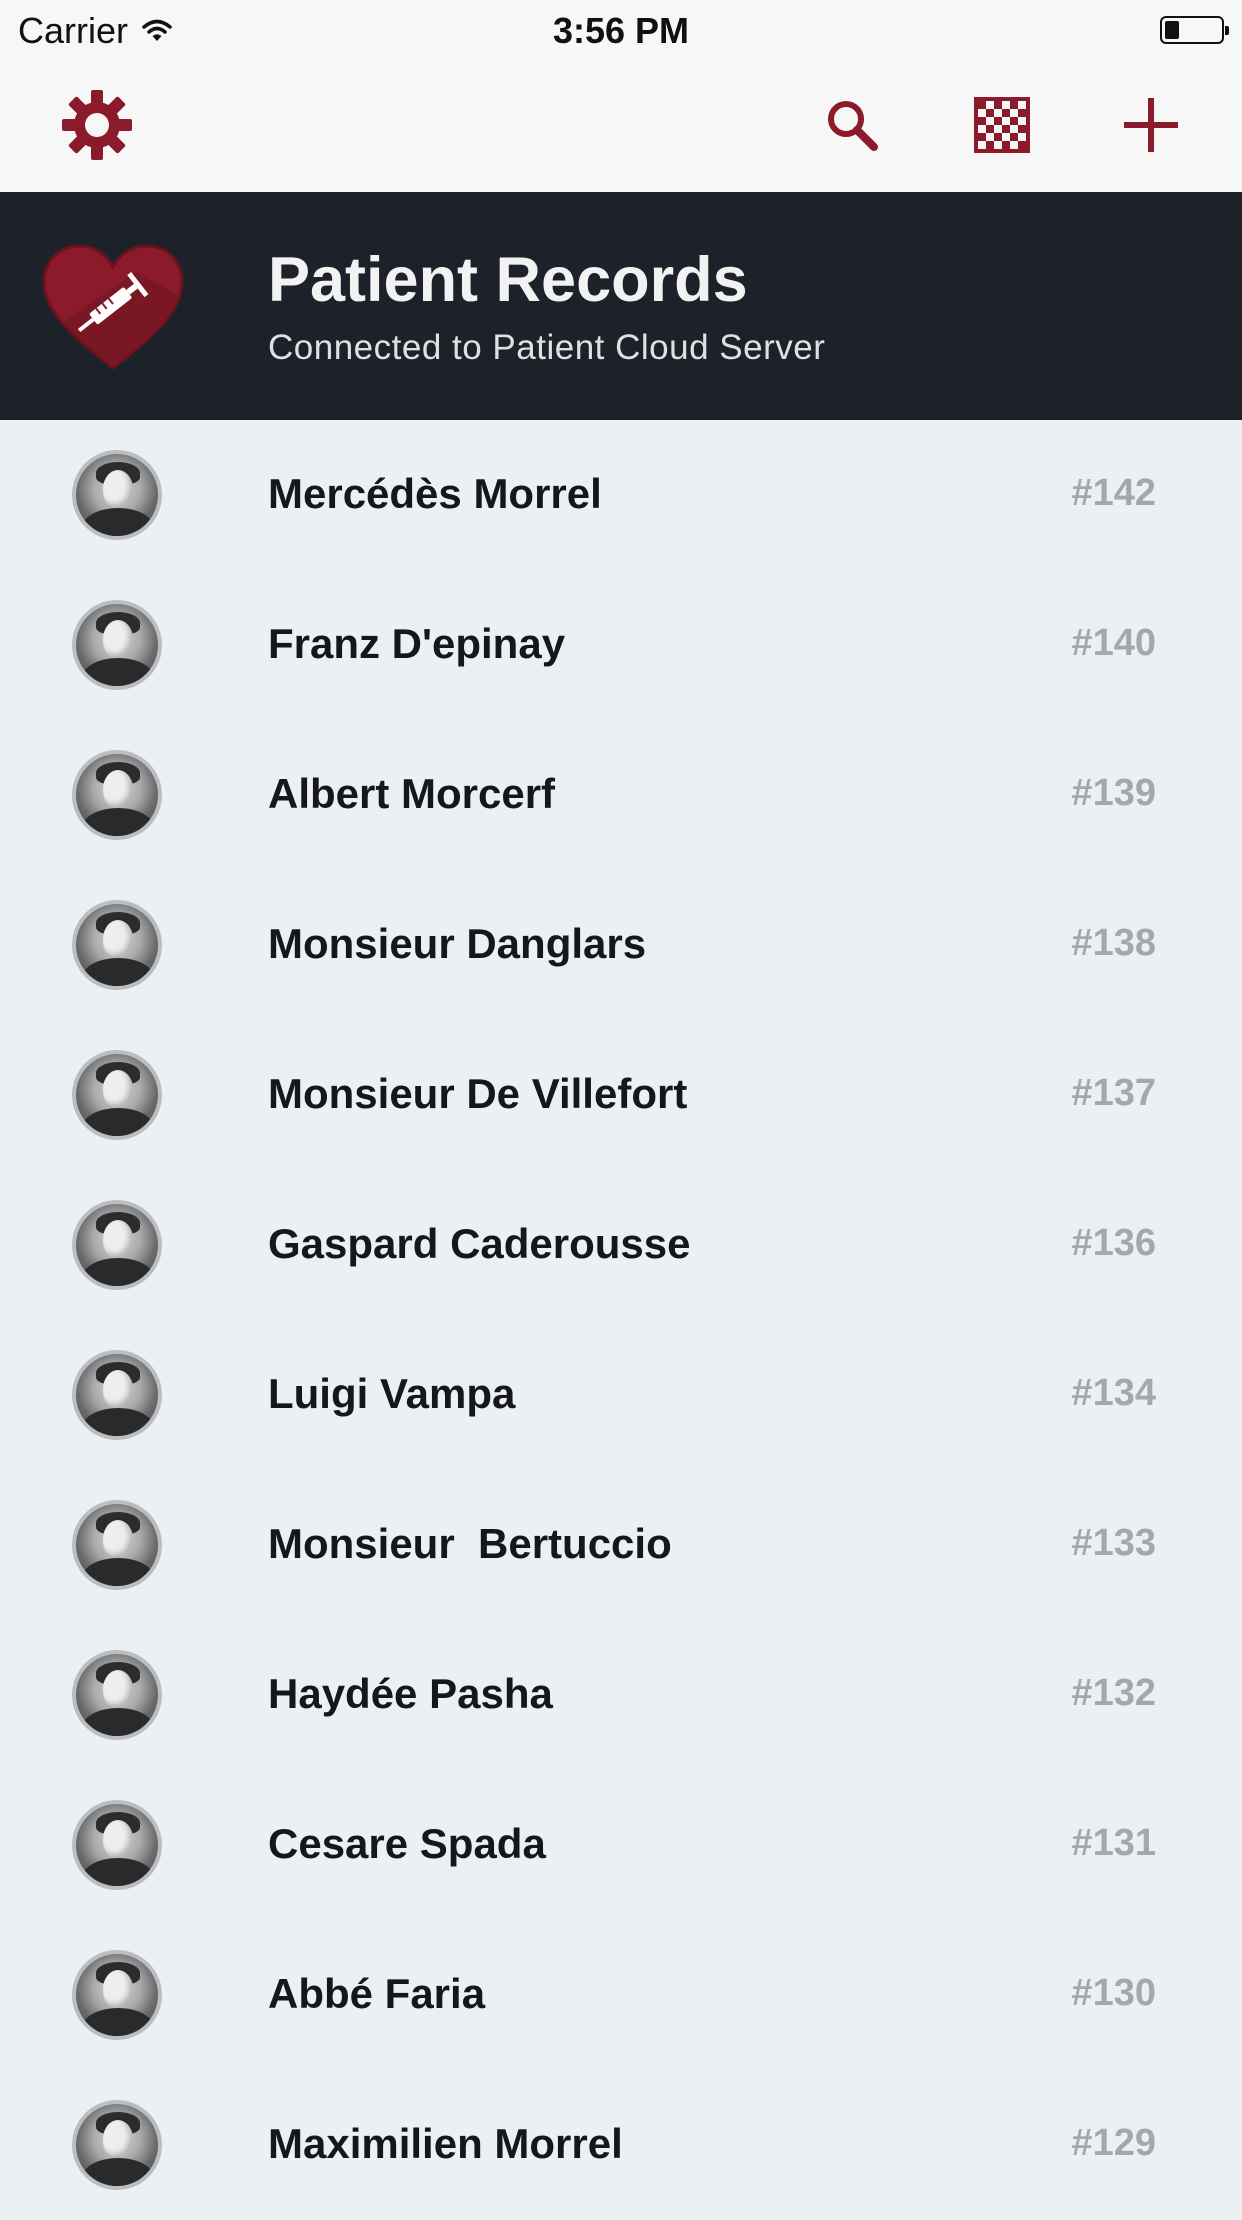 The image size is (1242, 2220). Describe the element at coordinates (417, 643) in the screenshot. I see `patient-name: Franz D'epinay` at that location.